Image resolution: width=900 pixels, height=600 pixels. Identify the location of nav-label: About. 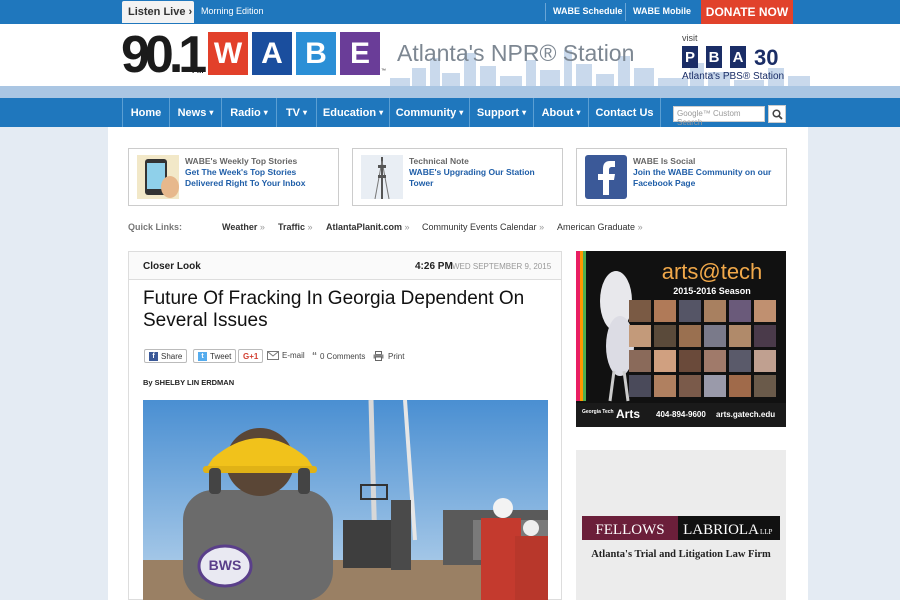
(557, 112).